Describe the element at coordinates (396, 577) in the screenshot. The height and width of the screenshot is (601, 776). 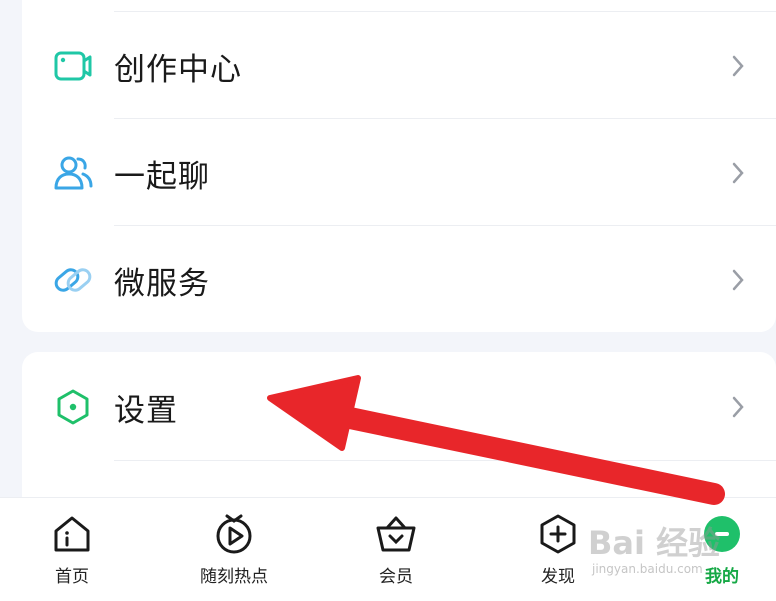
I see `tab-label: 会员` at that location.